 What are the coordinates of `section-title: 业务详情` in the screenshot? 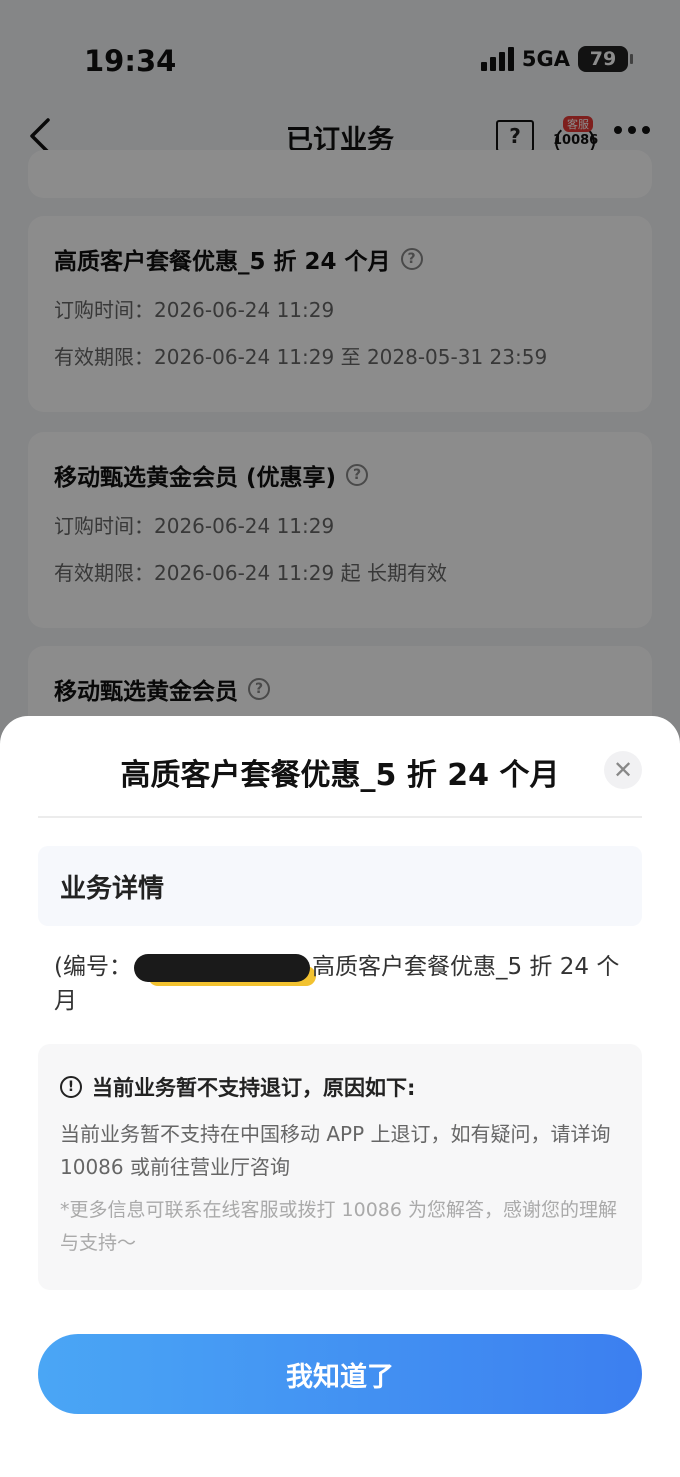 It's located at (112, 888).